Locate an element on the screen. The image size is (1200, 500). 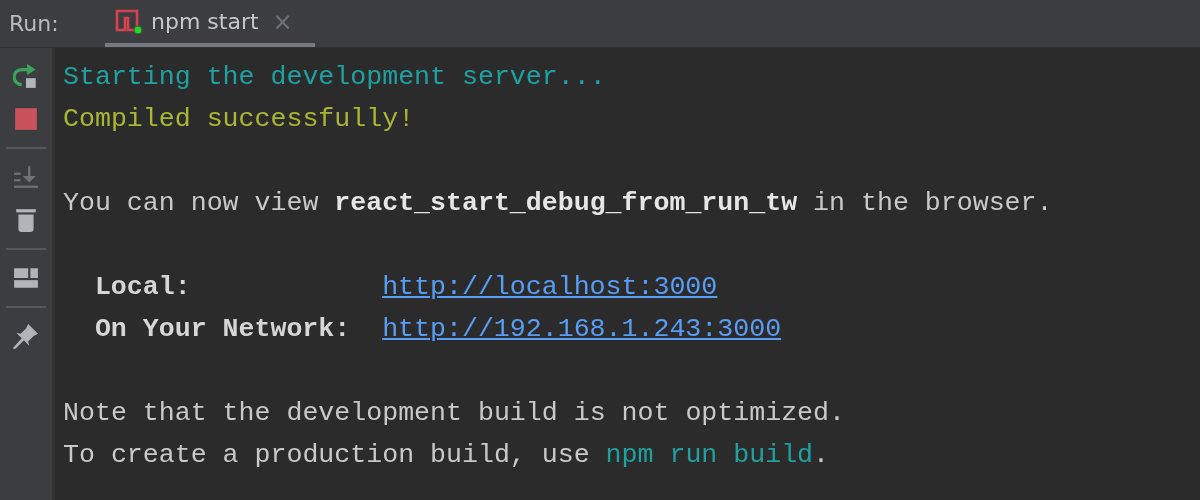
layout-icon is located at coordinates (26, 278).